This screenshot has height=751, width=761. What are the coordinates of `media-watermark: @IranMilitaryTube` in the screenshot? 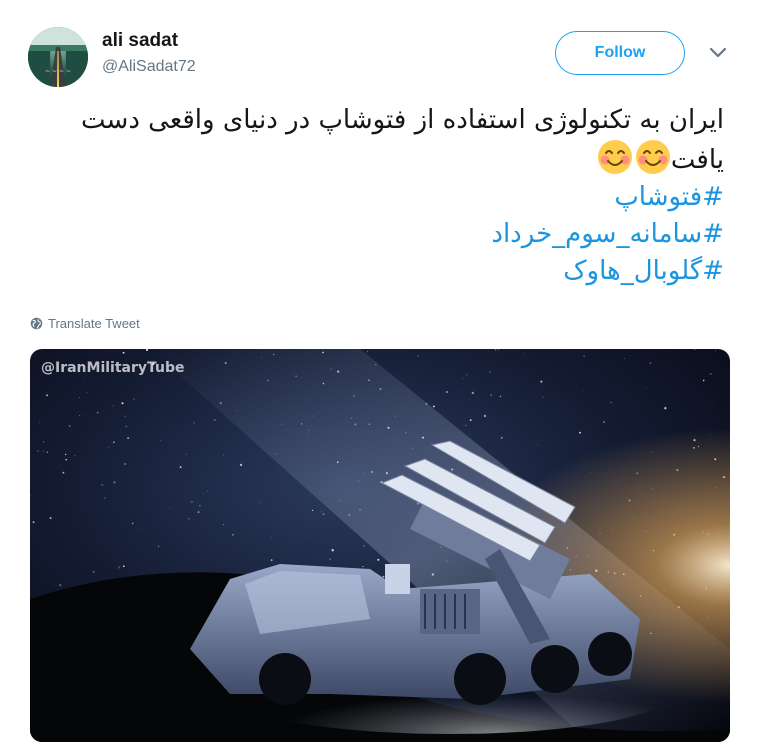 It's located at (113, 368).